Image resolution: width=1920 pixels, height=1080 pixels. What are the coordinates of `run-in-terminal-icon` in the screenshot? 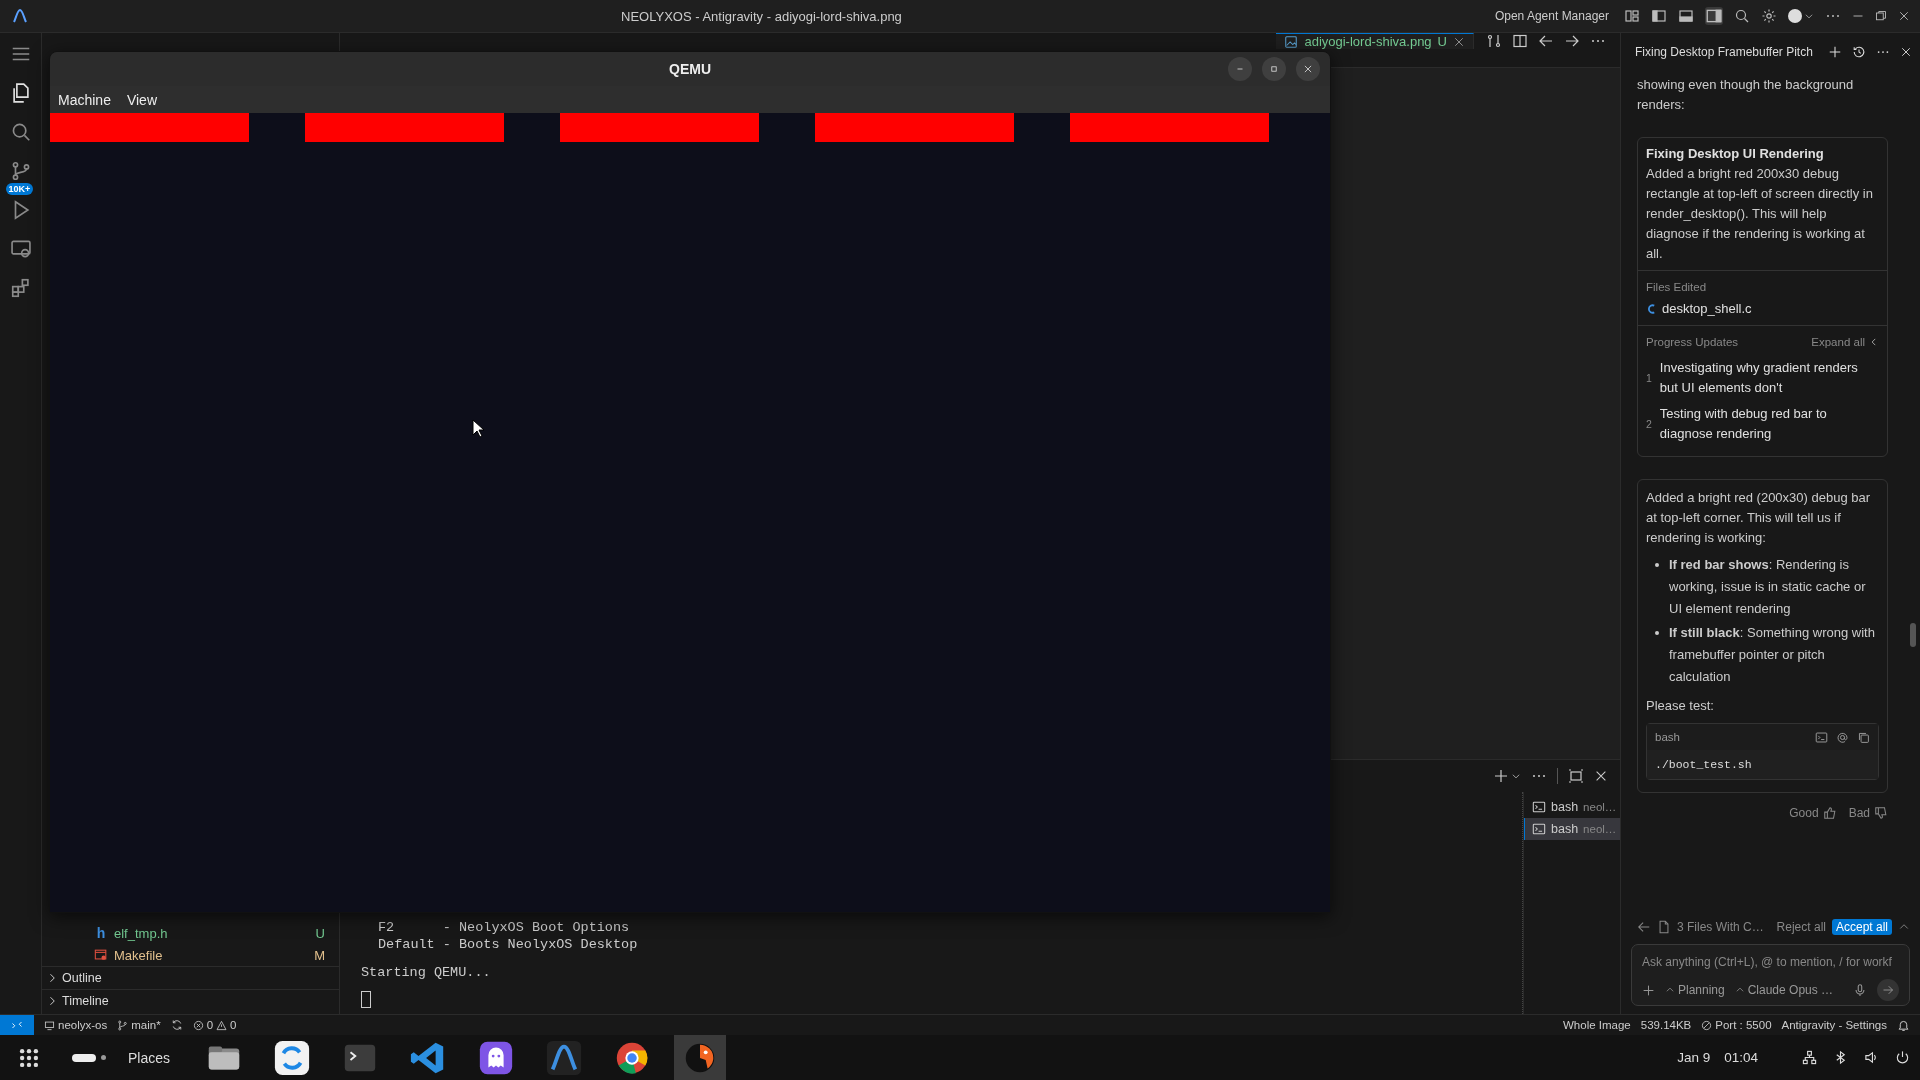 It's located at (1821, 737).